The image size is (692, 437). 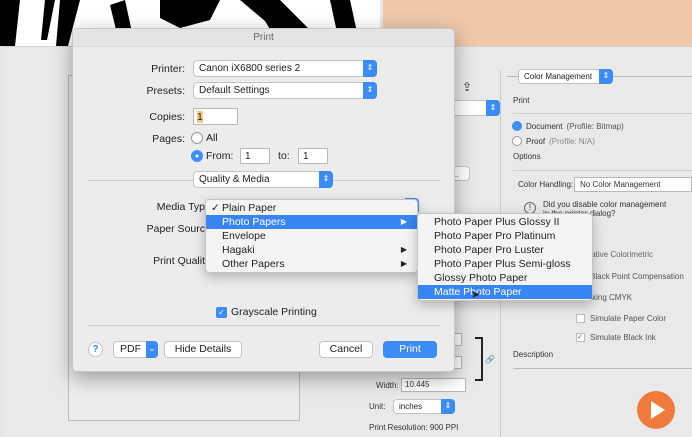 I want to click on pages-all-radio: All, so click(x=204, y=138).